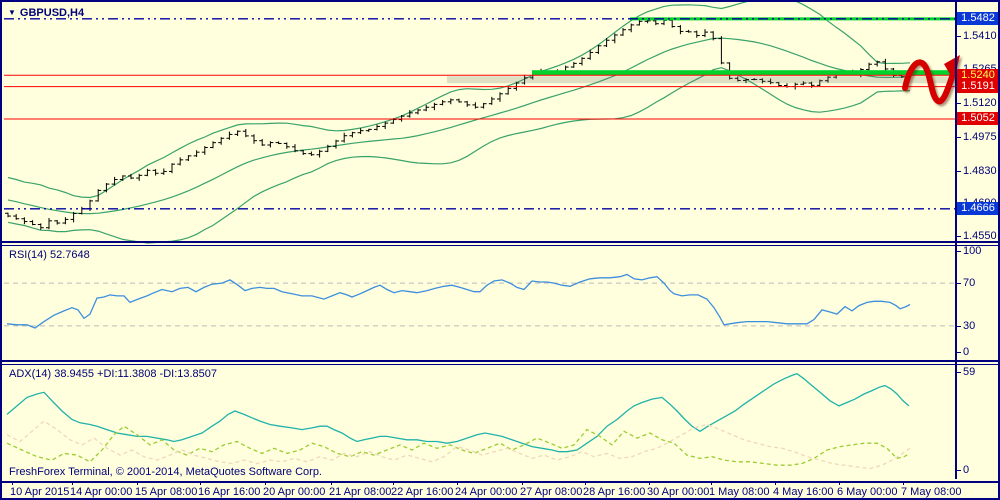  Describe the element at coordinates (500, 245) in the screenshot. I see `panel-separator-main-rsi-inner` at that location.